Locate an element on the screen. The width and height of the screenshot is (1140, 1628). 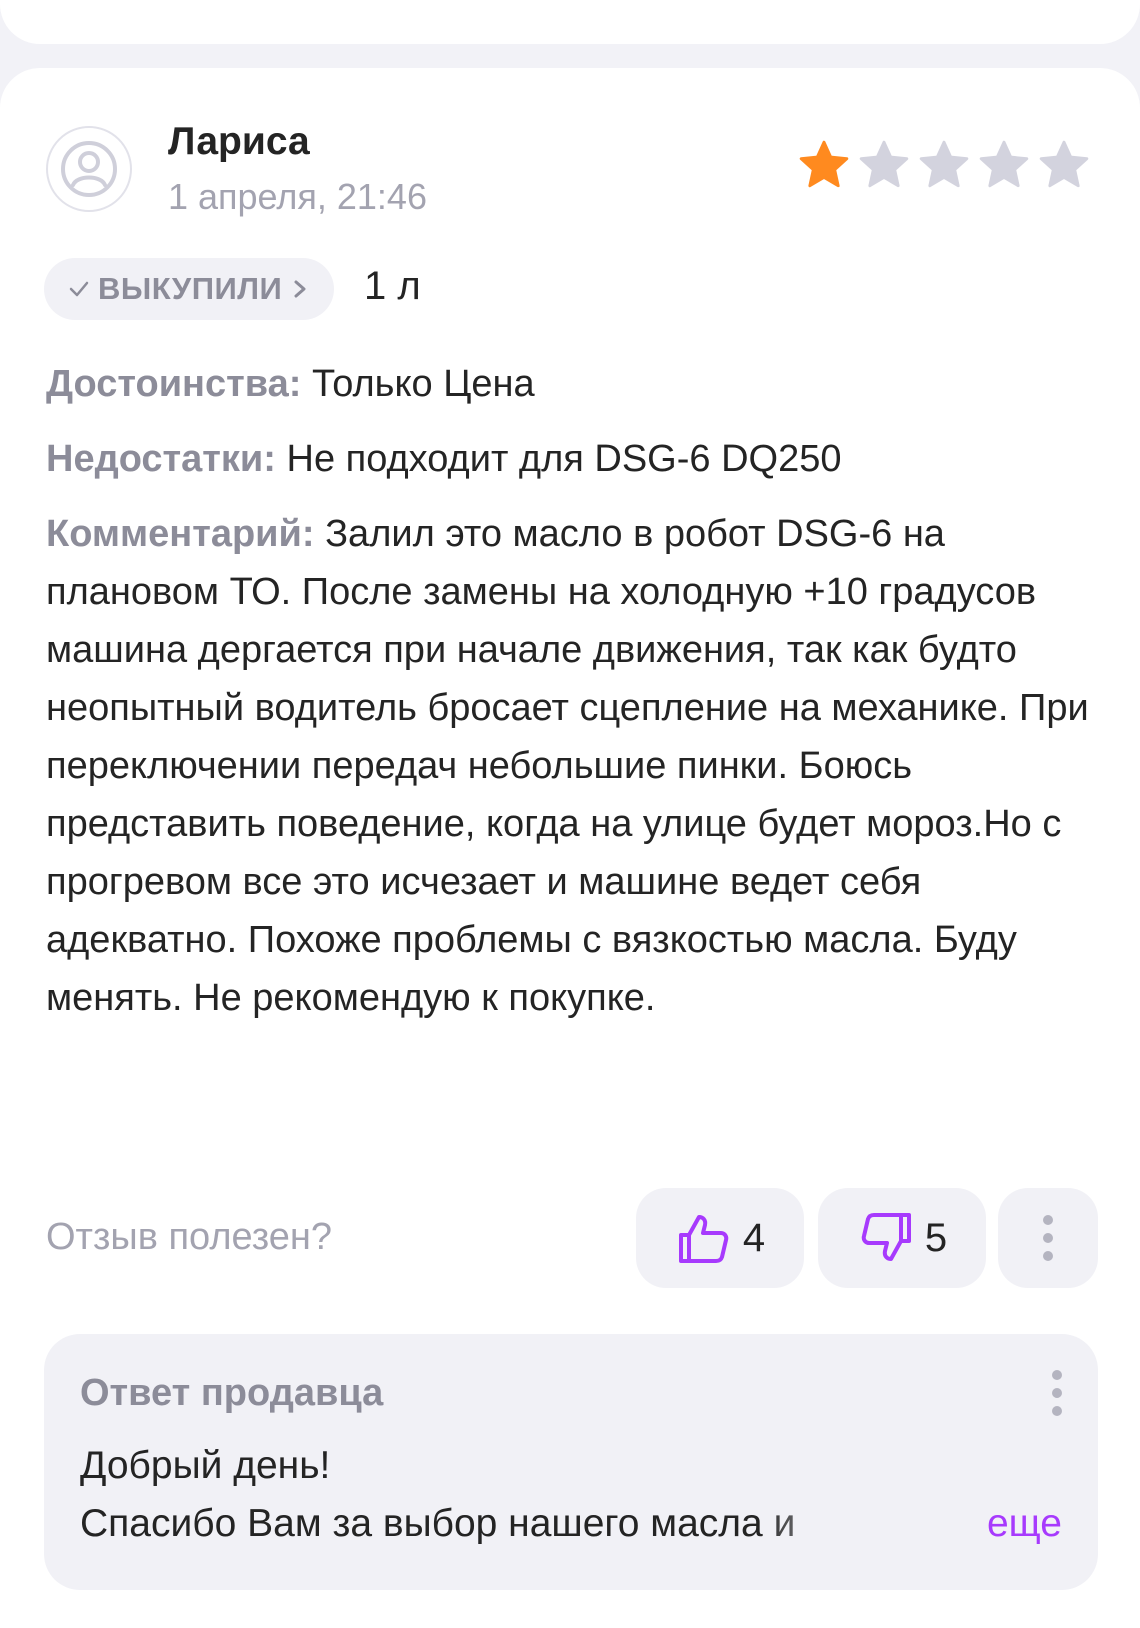
cons-value: Не подходит для DSG-6 DQ250 is located at coordinates (558, 459).